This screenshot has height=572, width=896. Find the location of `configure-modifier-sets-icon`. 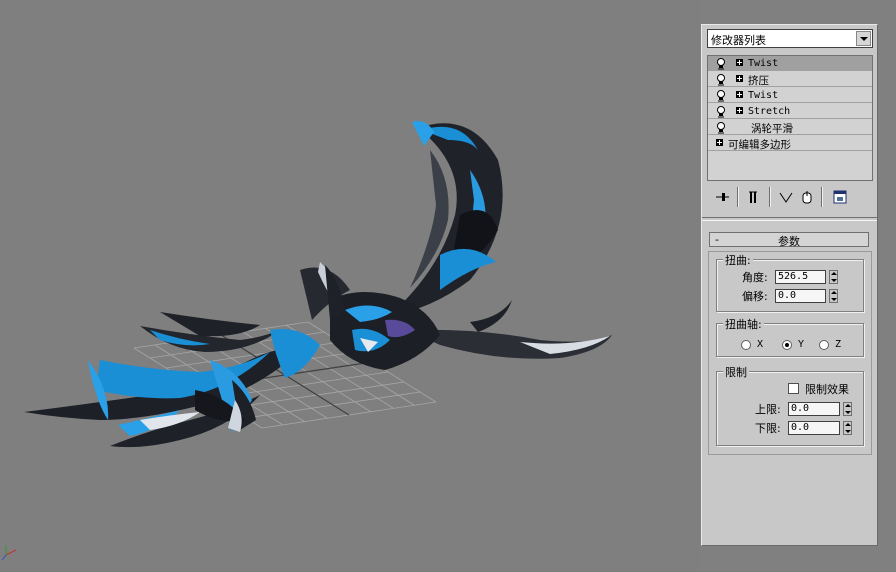

configure-modifier-sets-icon is located at coordinates (840, 197).